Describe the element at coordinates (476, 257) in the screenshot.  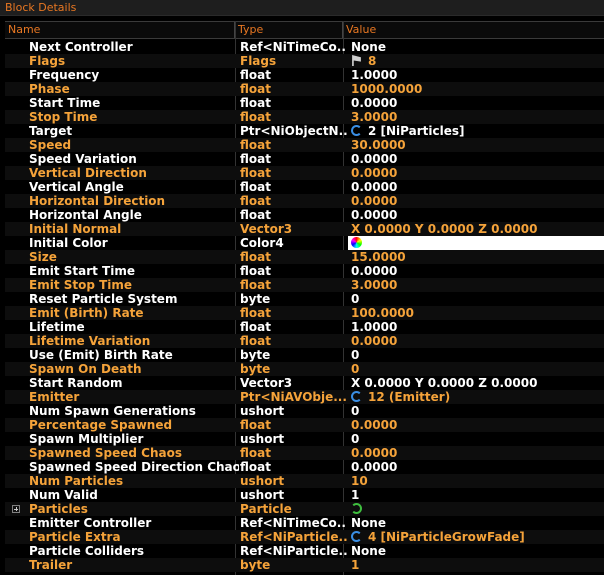
I see `row-value: 15.0000` at that location.